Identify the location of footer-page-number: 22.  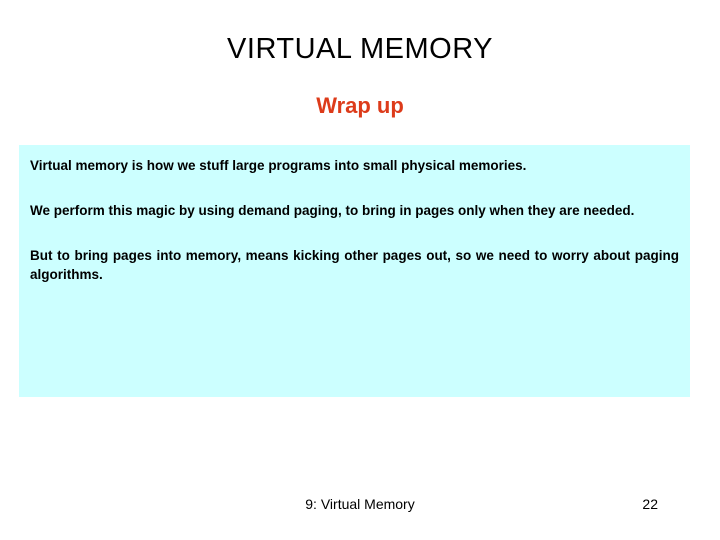
(650, 504).